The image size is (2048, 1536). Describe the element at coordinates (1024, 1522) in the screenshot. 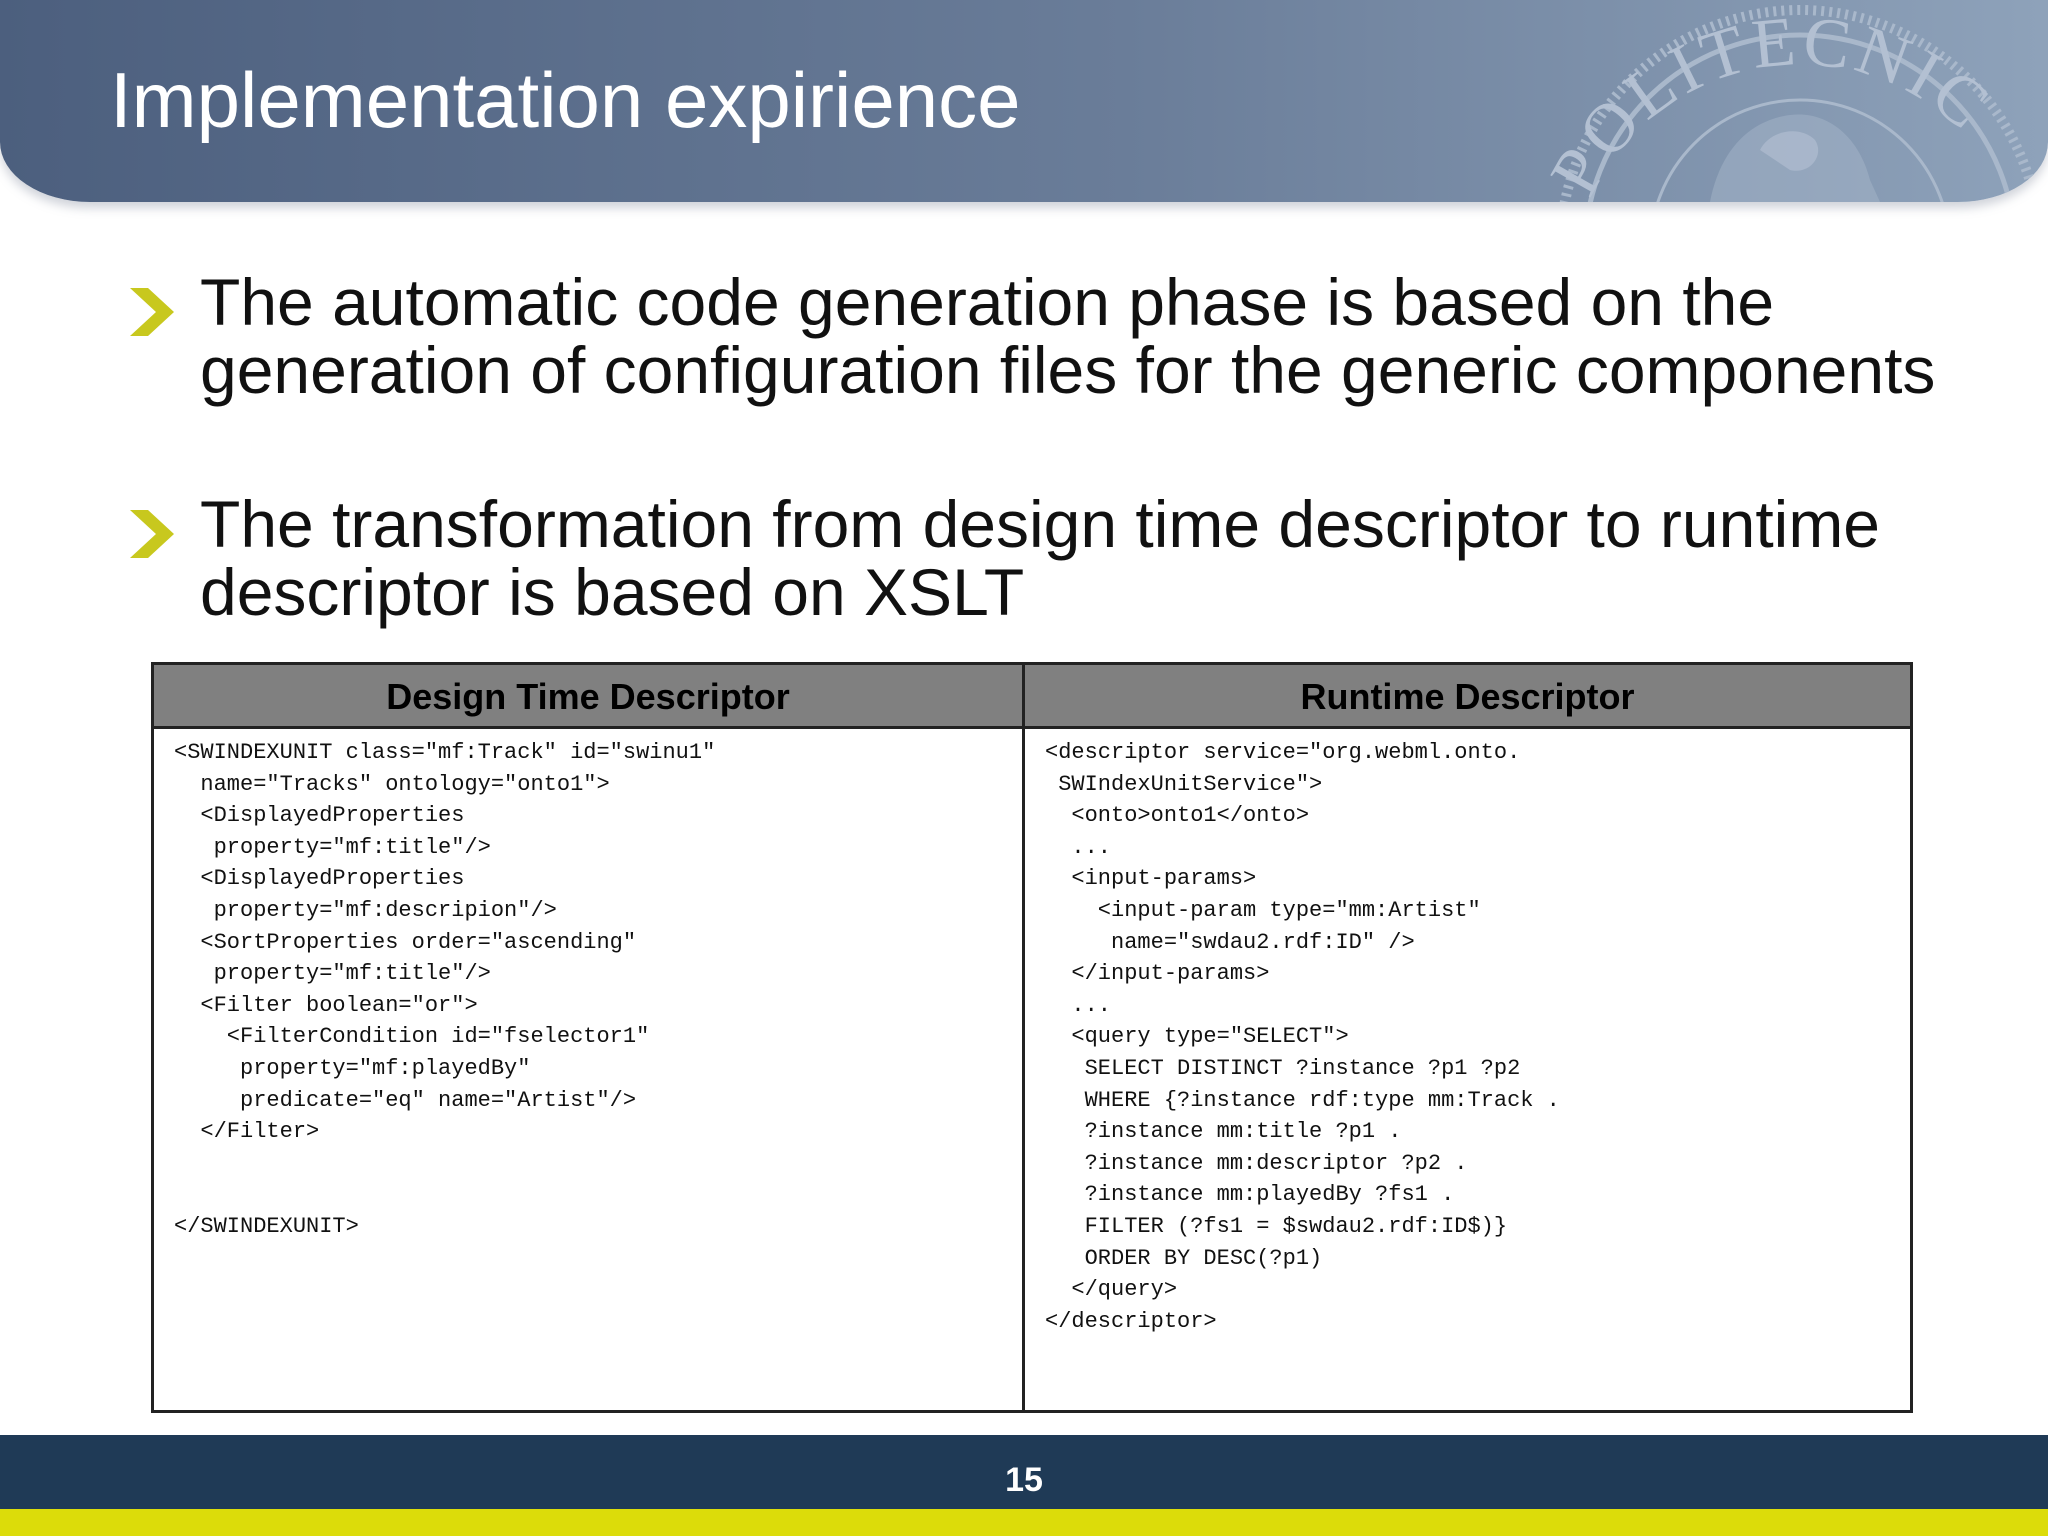

I see `accent-bar` at that location.